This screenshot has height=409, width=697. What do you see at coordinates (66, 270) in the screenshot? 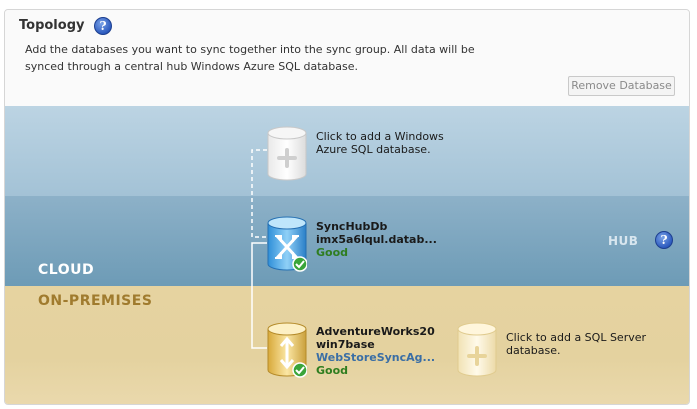
I see `cloud-label: CLOUD` at bounding box center [66, 270].